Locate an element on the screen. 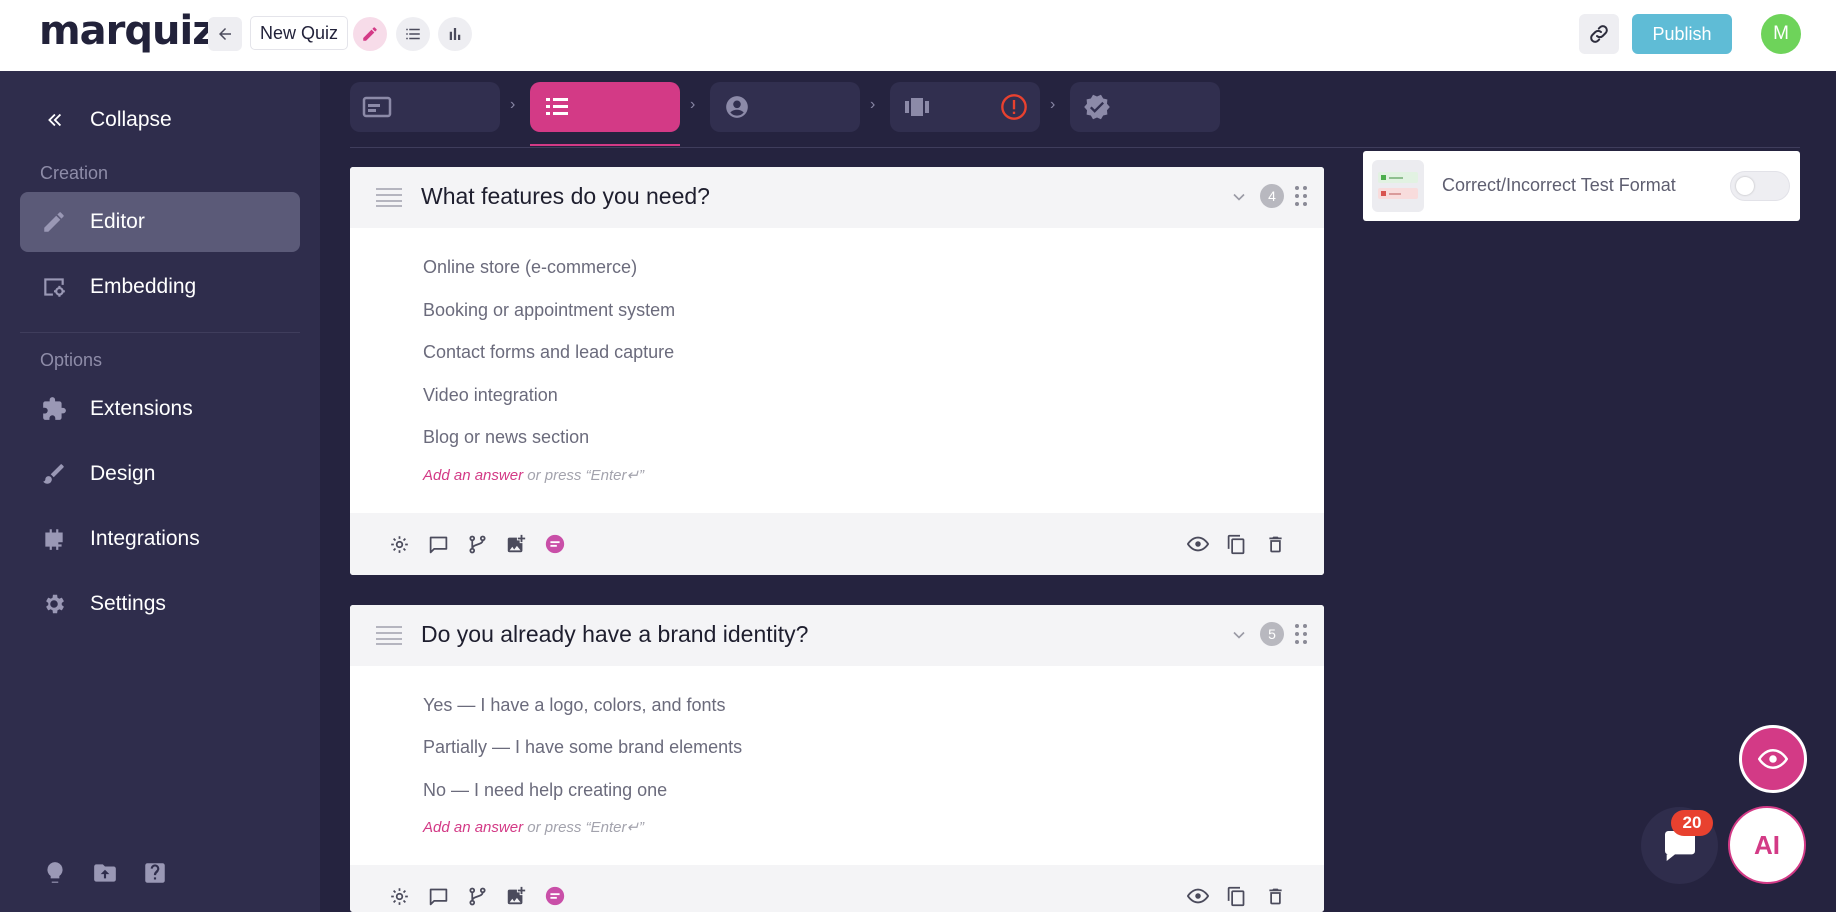 This screenshot has height=912, width=1836. answer-option: Contact forms and lead capture is located at coordinates (548, 352).